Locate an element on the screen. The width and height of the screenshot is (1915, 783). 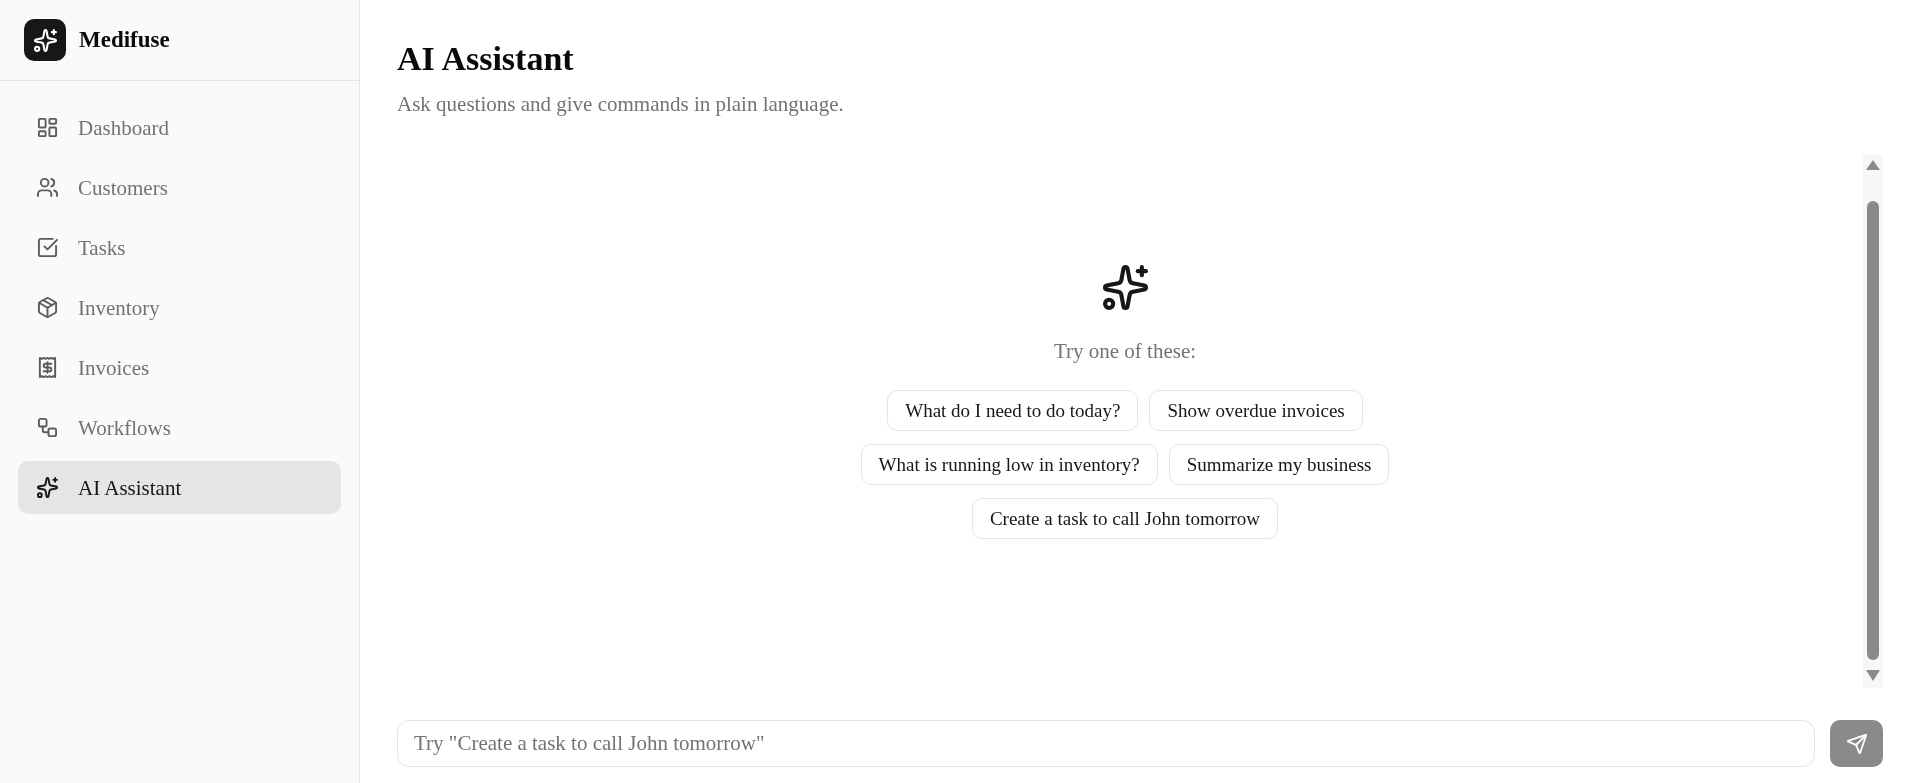
checked-square-icon is located at coordinates (47, 247).